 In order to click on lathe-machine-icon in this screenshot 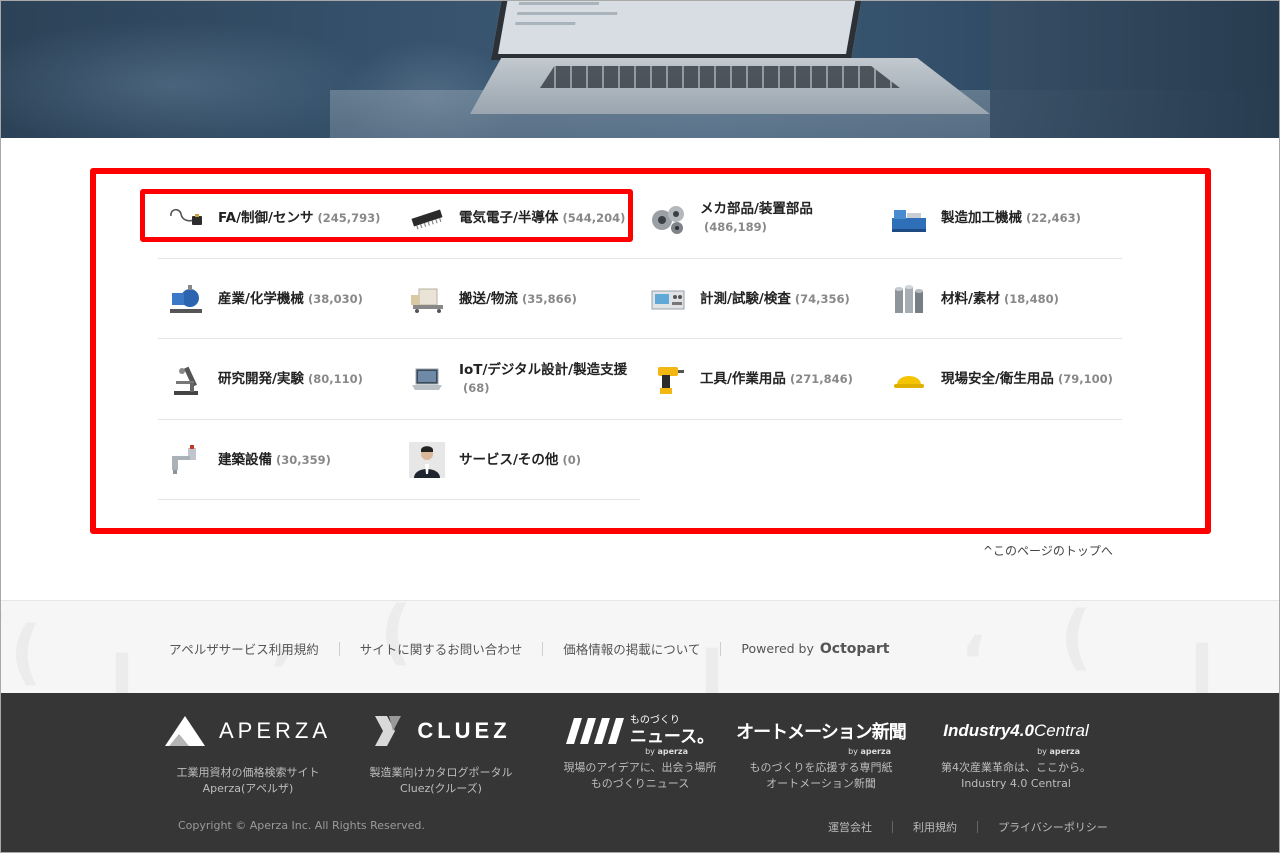, I will do `click(909, 218)`.